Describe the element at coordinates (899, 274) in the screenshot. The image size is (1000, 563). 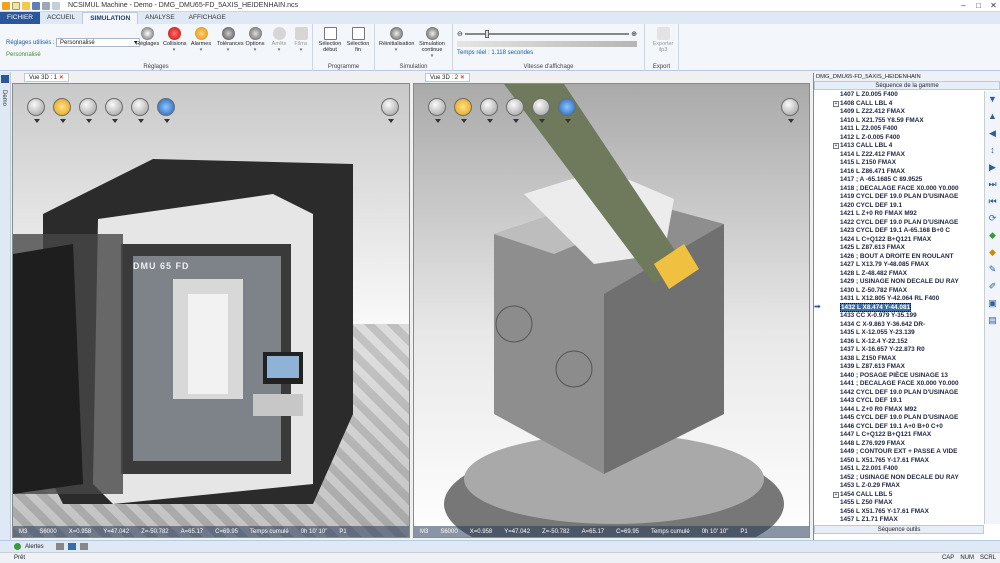
I see `program-line: 1428 L Z-48.482 FMAX` at that location.